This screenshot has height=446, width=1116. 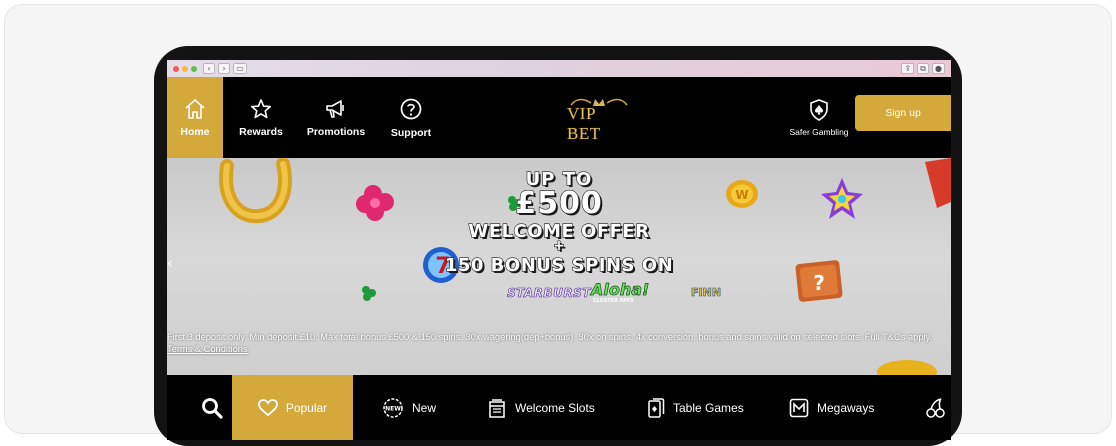 I want to click on nav-home: Home, so click(x=195, y=117).